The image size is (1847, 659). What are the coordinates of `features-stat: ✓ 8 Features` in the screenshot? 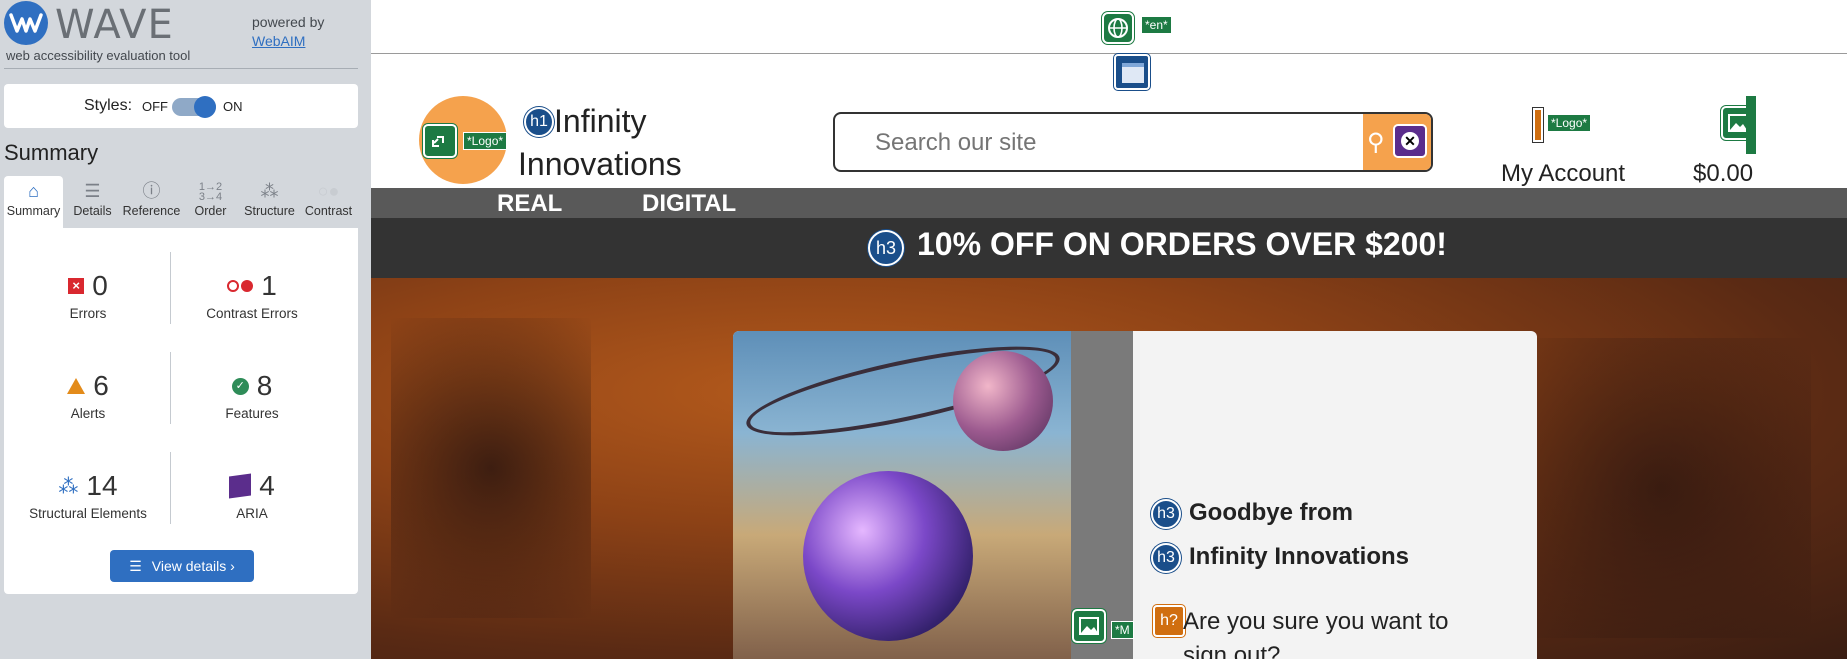 It's located at (252, 395).